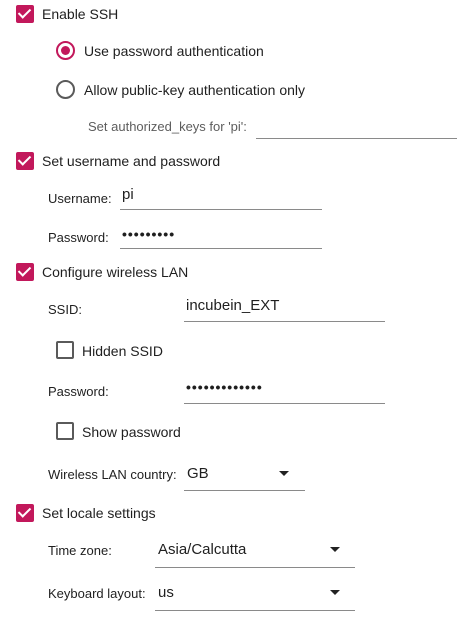  I want to click on username-input, so click(221, 209).